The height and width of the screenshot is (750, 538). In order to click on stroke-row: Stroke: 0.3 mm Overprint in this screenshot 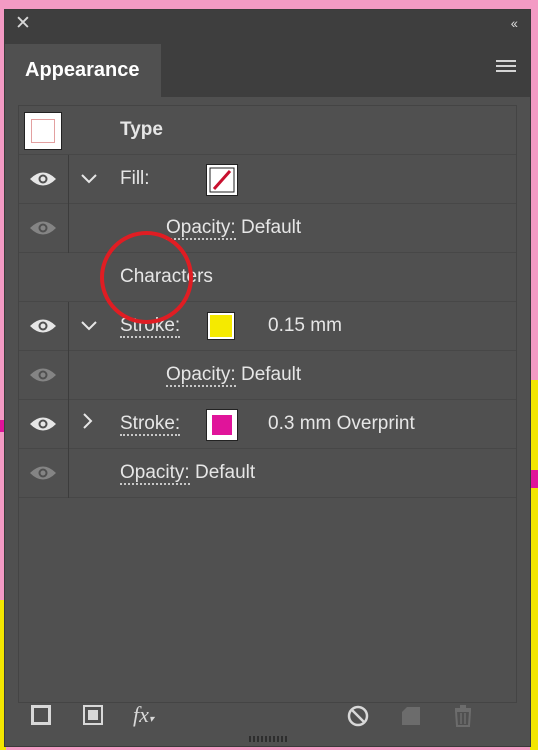, I will do `click(267, 424)`.